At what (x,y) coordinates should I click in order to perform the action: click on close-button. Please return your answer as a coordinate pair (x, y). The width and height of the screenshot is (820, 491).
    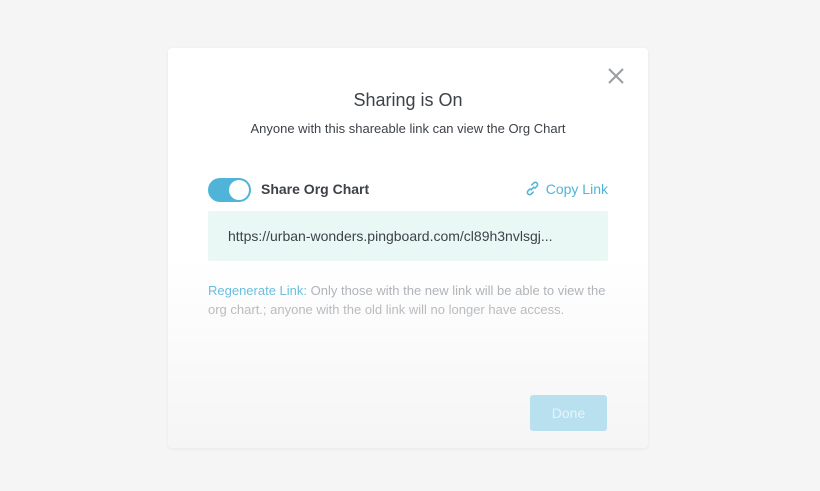
    Looking at the image, I should click on (616, 76).